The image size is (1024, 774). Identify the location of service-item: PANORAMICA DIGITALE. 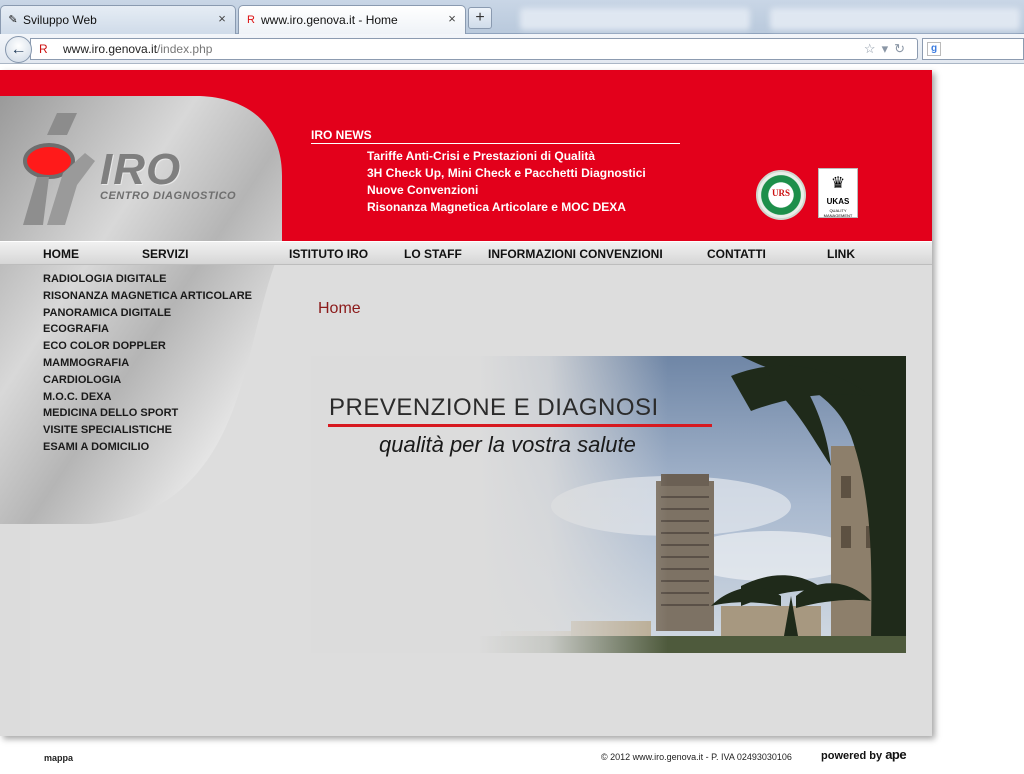
(147, 313).